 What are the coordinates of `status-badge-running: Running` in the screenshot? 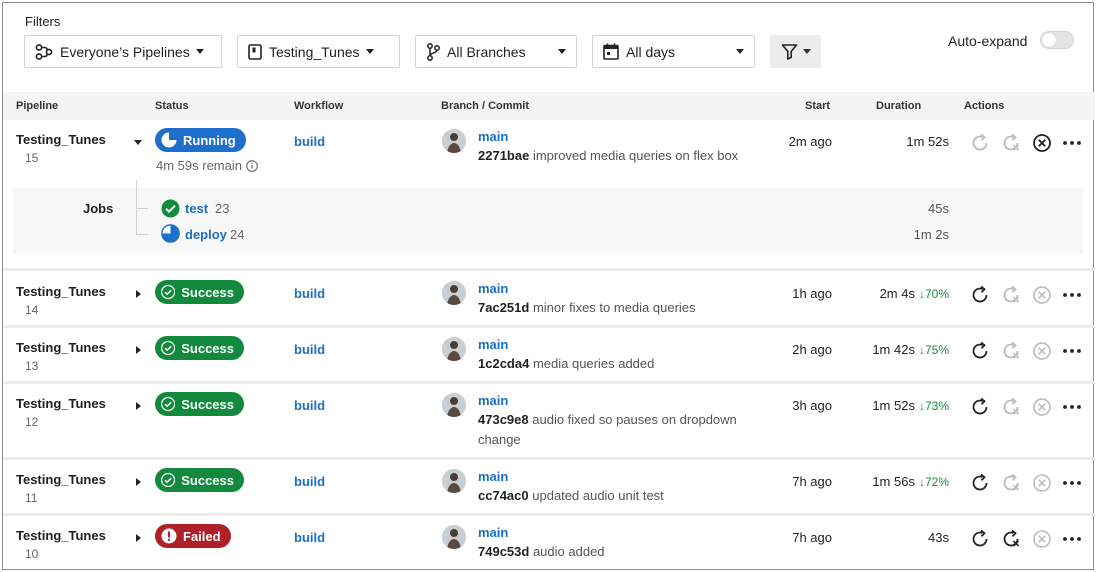 It's located at (200, 140).